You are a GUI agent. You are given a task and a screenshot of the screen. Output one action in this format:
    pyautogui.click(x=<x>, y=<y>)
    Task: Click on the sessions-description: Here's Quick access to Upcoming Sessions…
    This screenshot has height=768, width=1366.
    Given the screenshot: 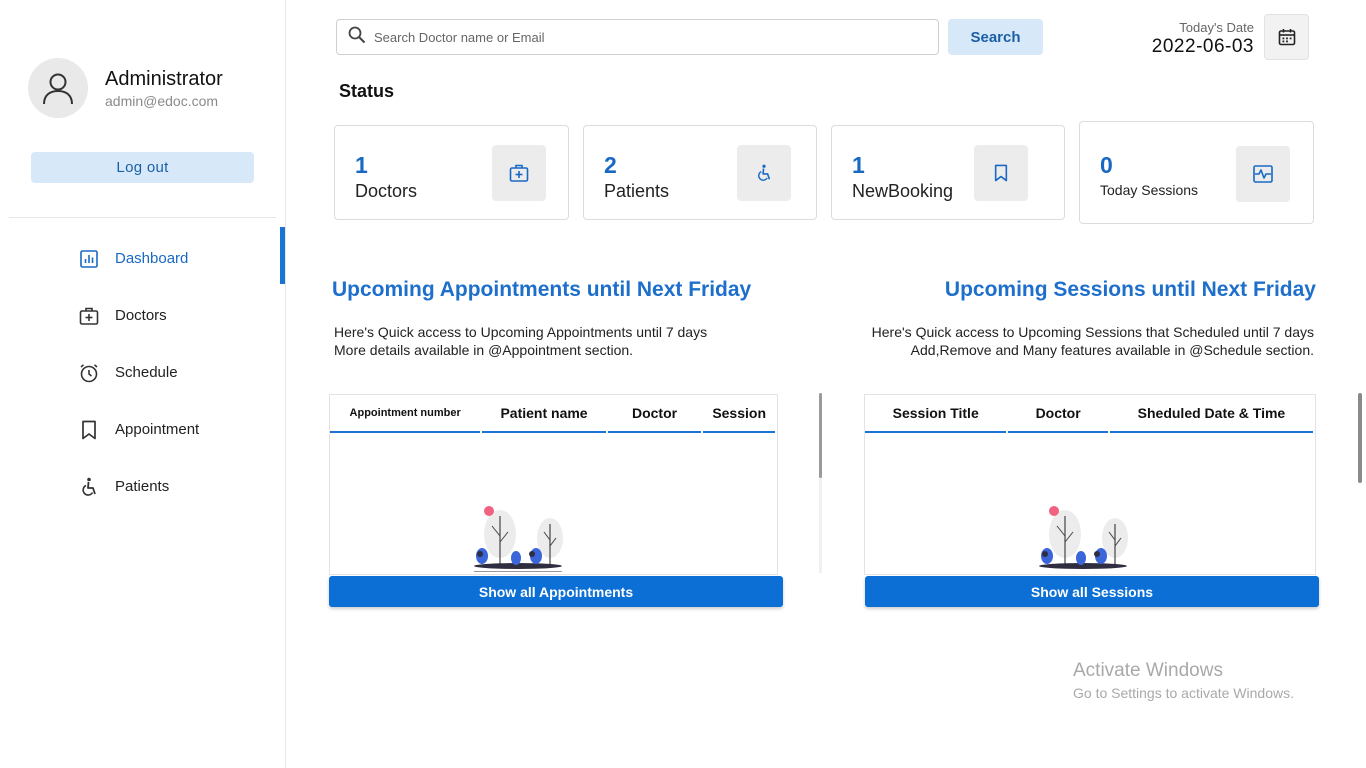 What is the action you would take?
    pyautogui.click(x=1093, y=341)
    